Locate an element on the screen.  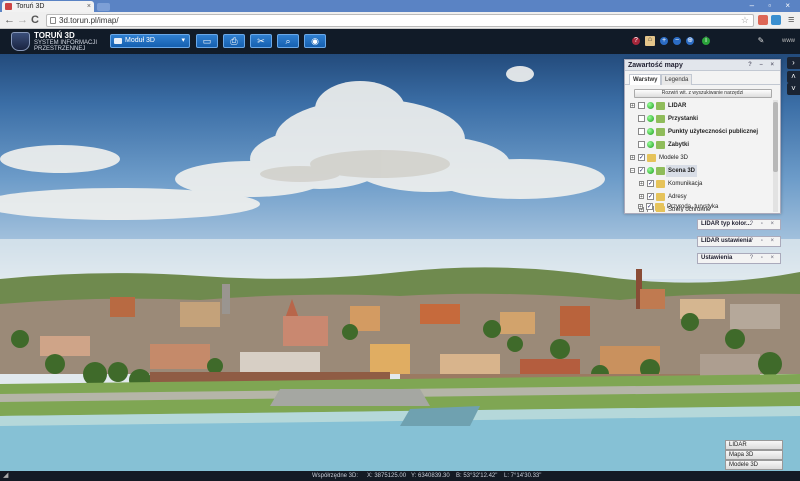
tab-legend: Legenda is located at coordinates (677, 79).